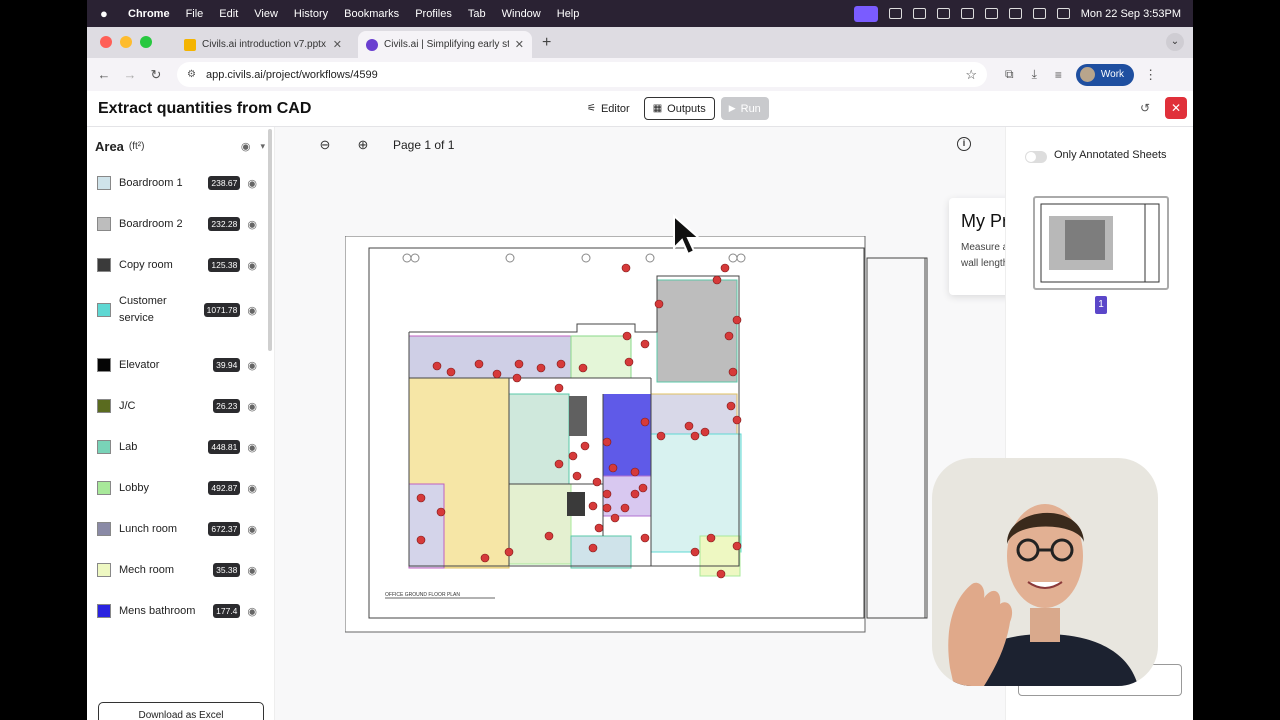  I want to click on outputs-button: ▦ Outputs, so click(679, 108).